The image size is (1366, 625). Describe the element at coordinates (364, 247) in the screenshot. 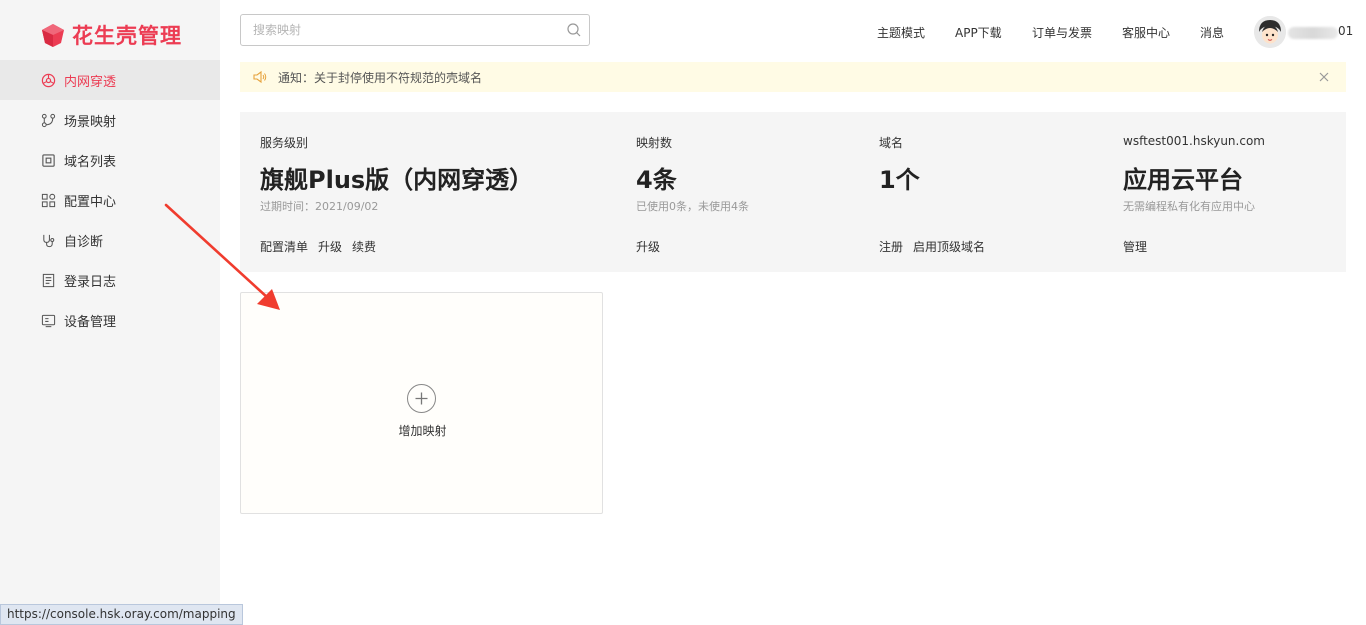

I see `renew-link: 续费` at that location.